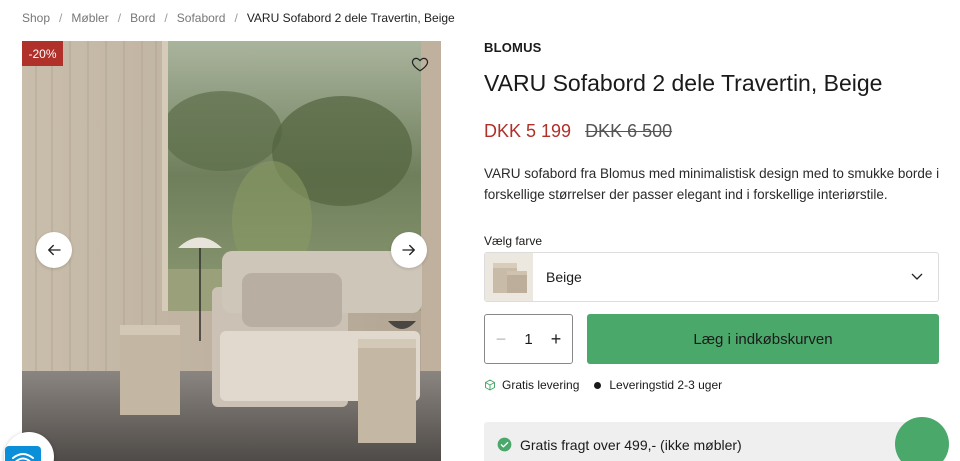 Image resolution: width=960 pixels, height=461 pixels. What do you see at coordinates (578, 131) in the screenshot?
I see `price-row: DKK 5 199 DKK 6 500` at bounding box center [578, 131].